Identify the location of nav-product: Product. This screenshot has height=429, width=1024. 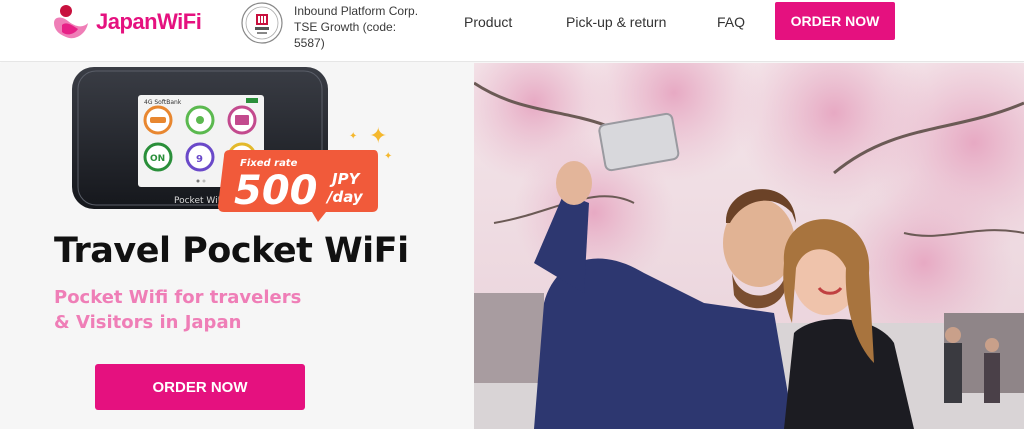
(488, 22).